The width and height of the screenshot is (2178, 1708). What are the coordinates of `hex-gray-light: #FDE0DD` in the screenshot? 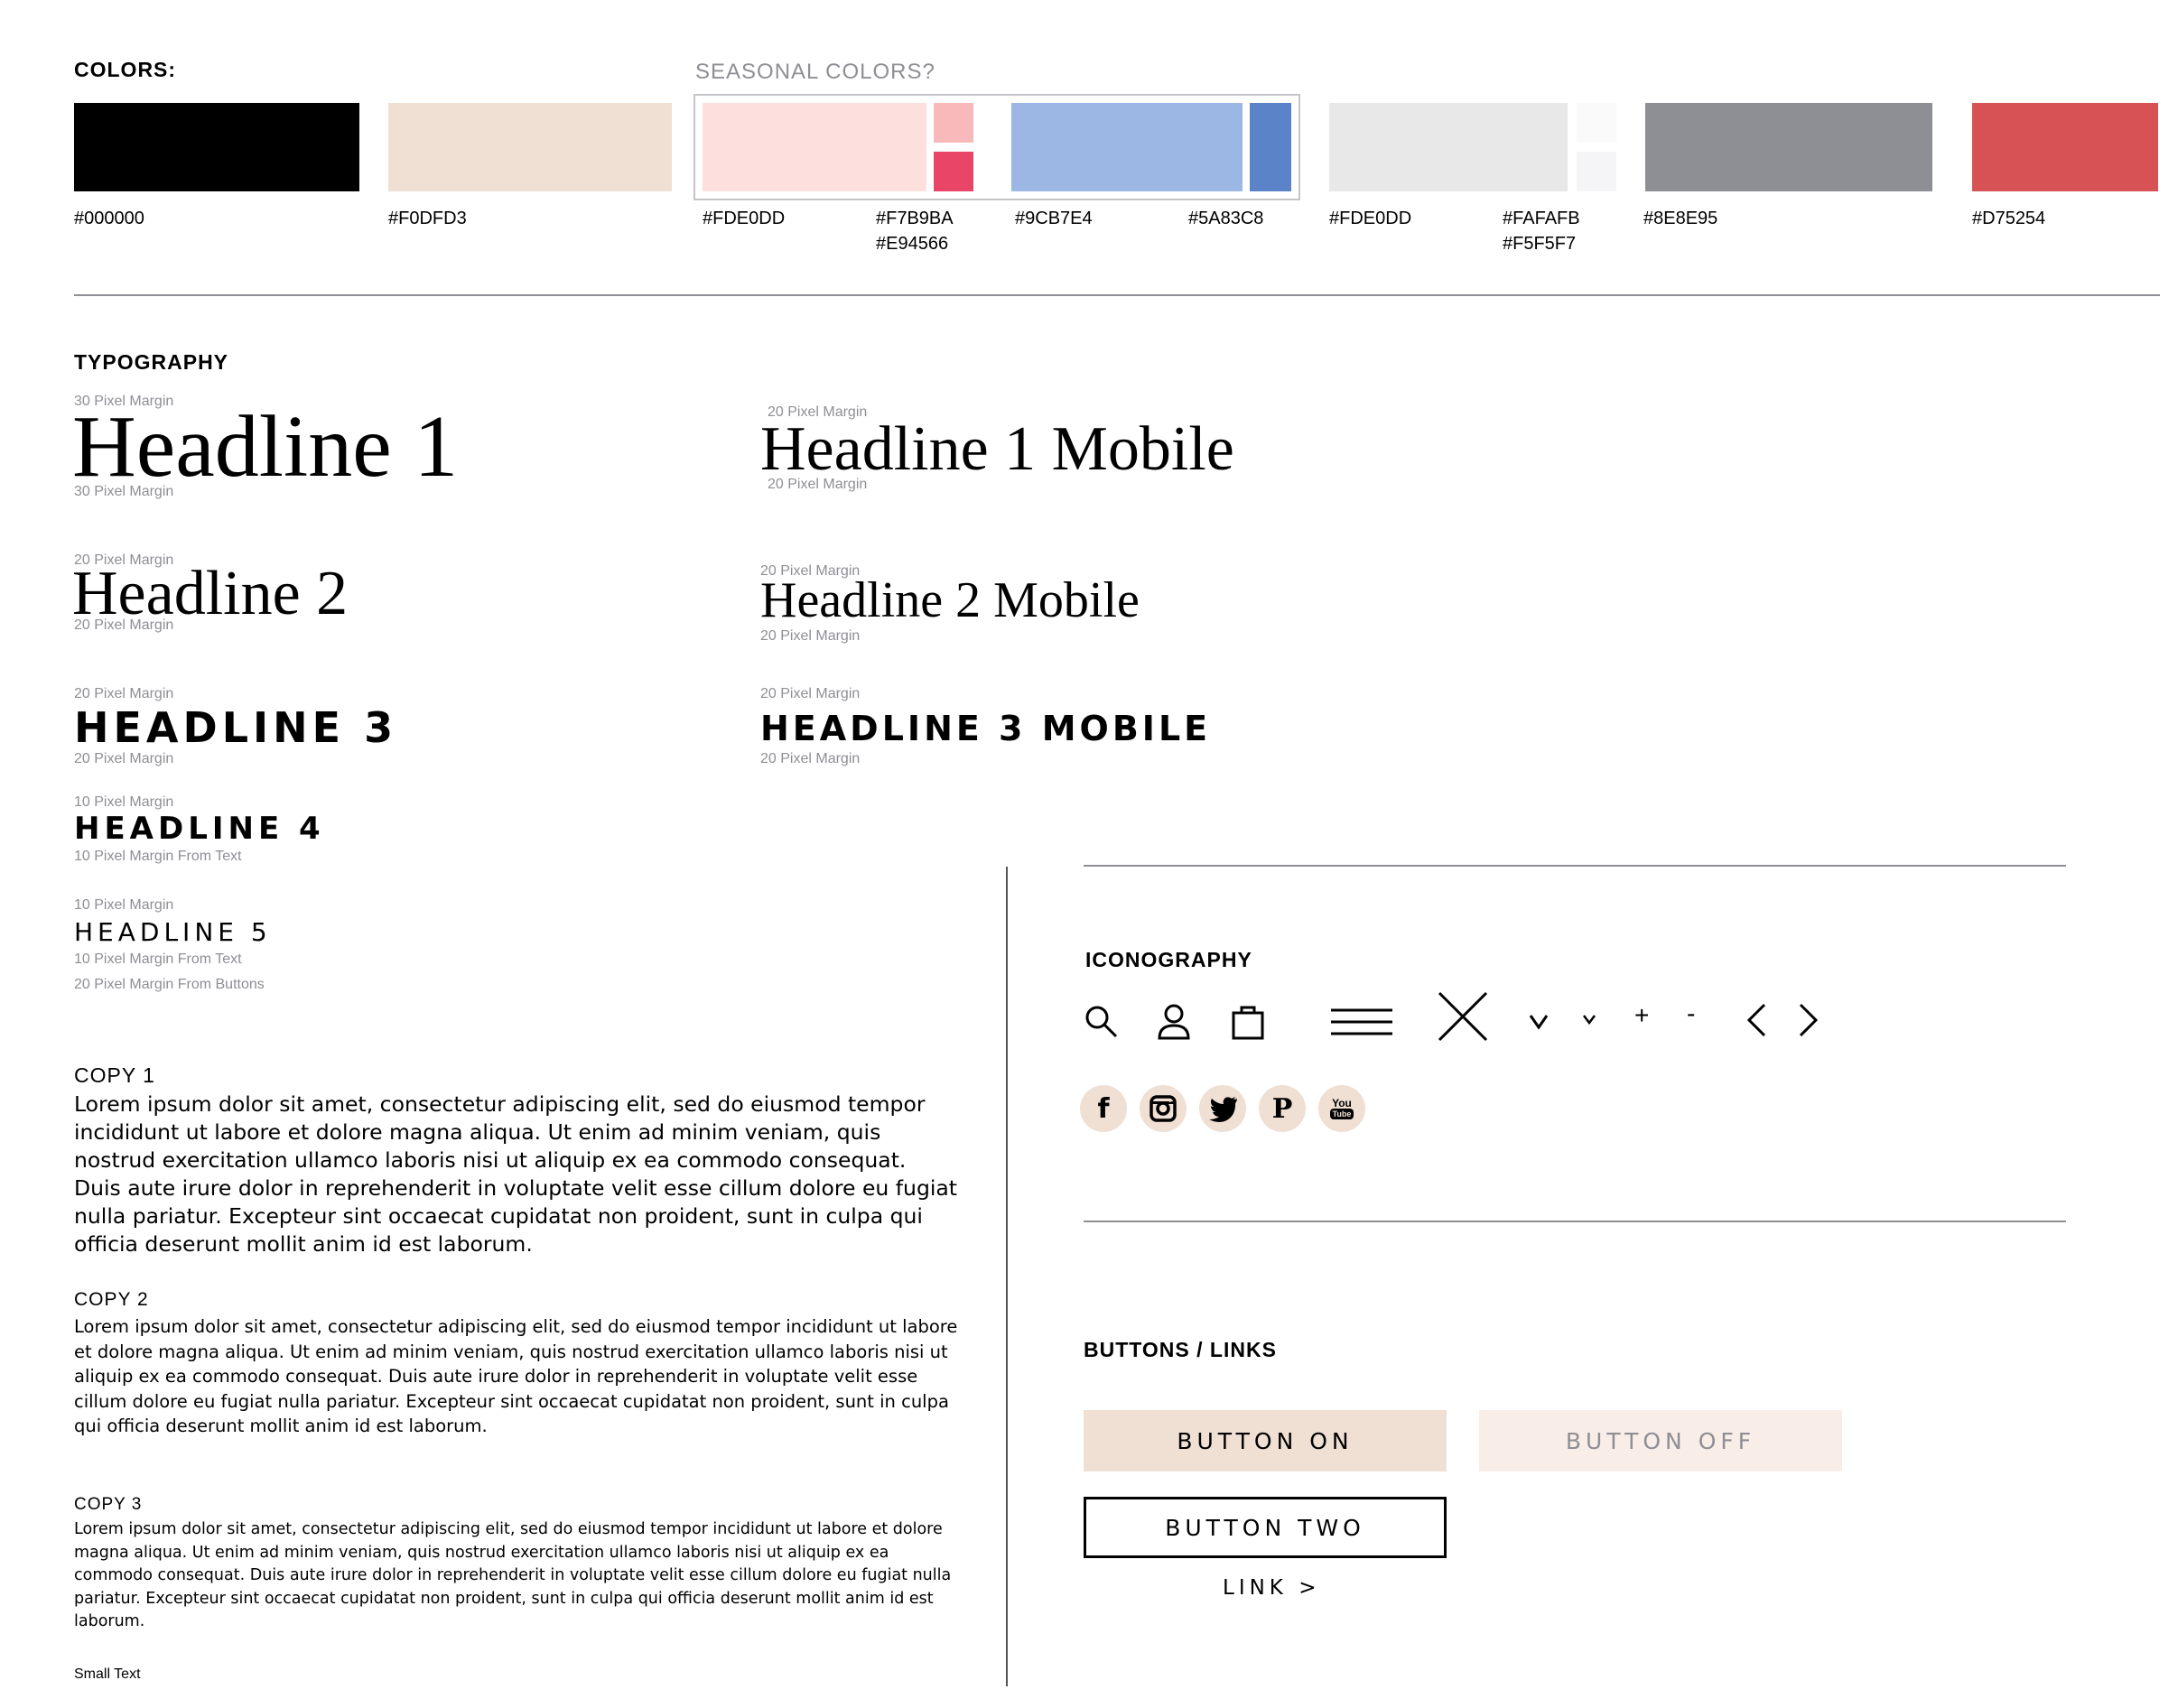 It's located at (1371, 218).